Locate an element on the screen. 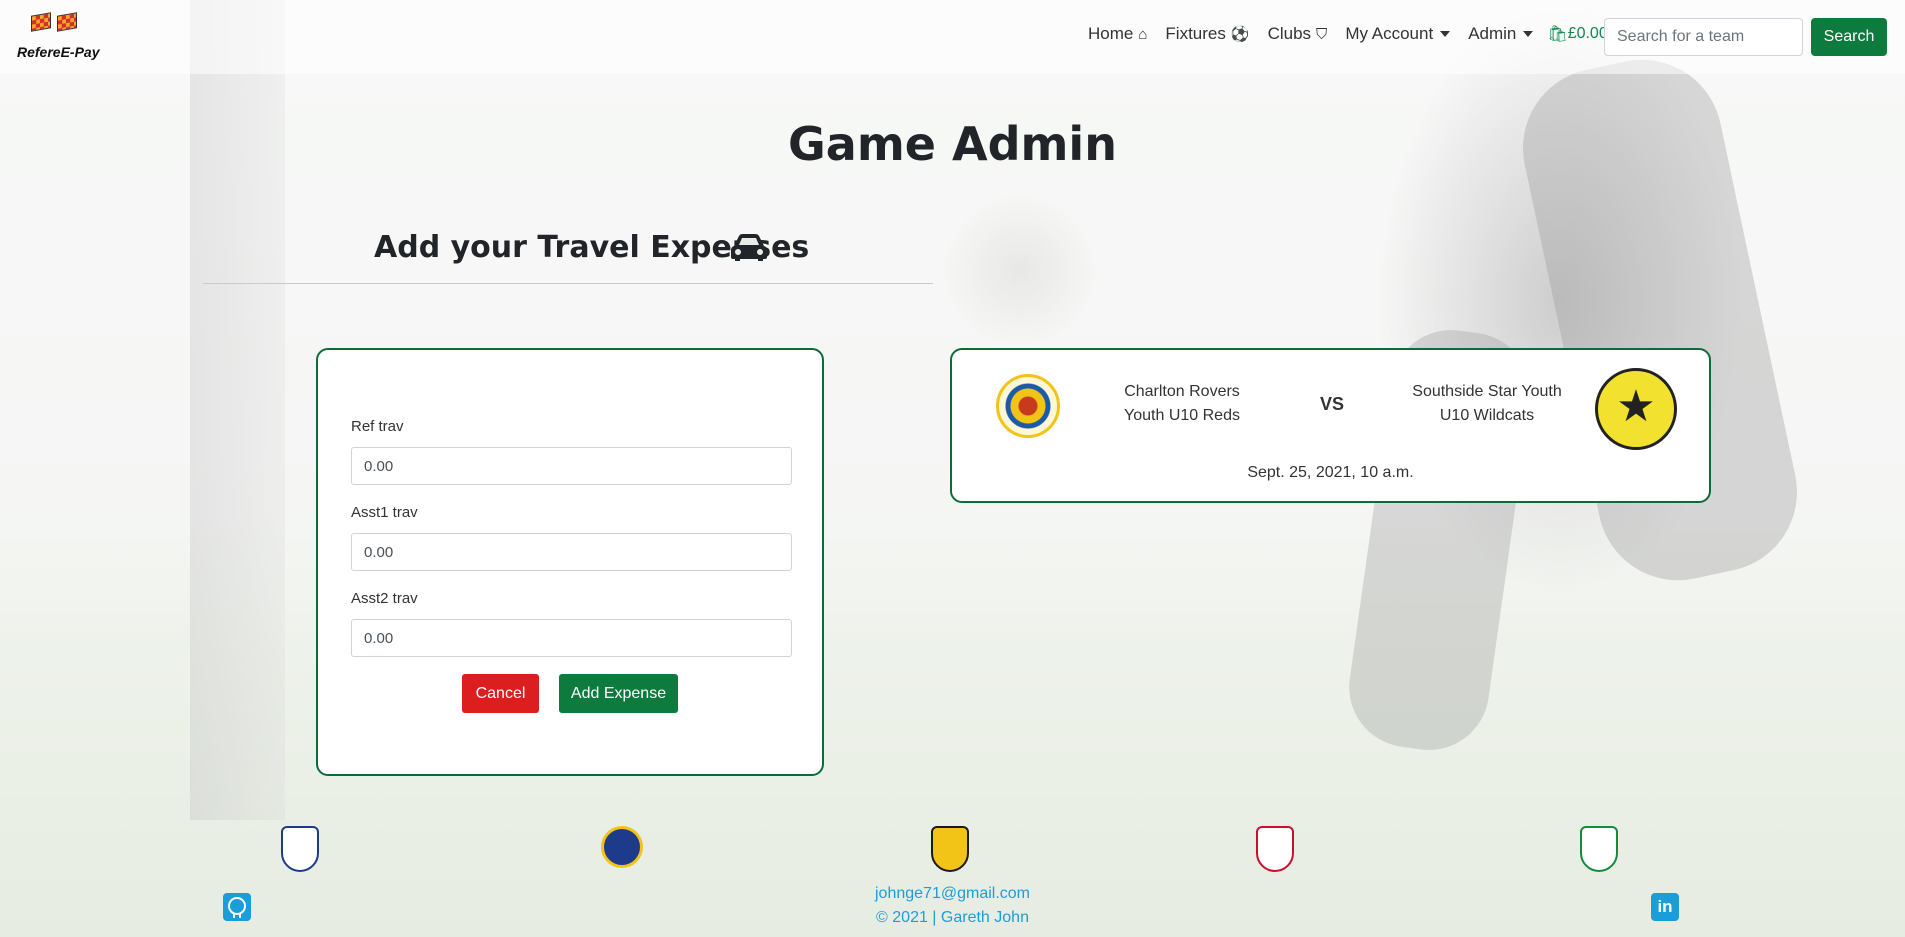 Image resolution: width=1905 pixels, height=937 pixels. nav-home-label: Home is located at coordinates (1111, 33).